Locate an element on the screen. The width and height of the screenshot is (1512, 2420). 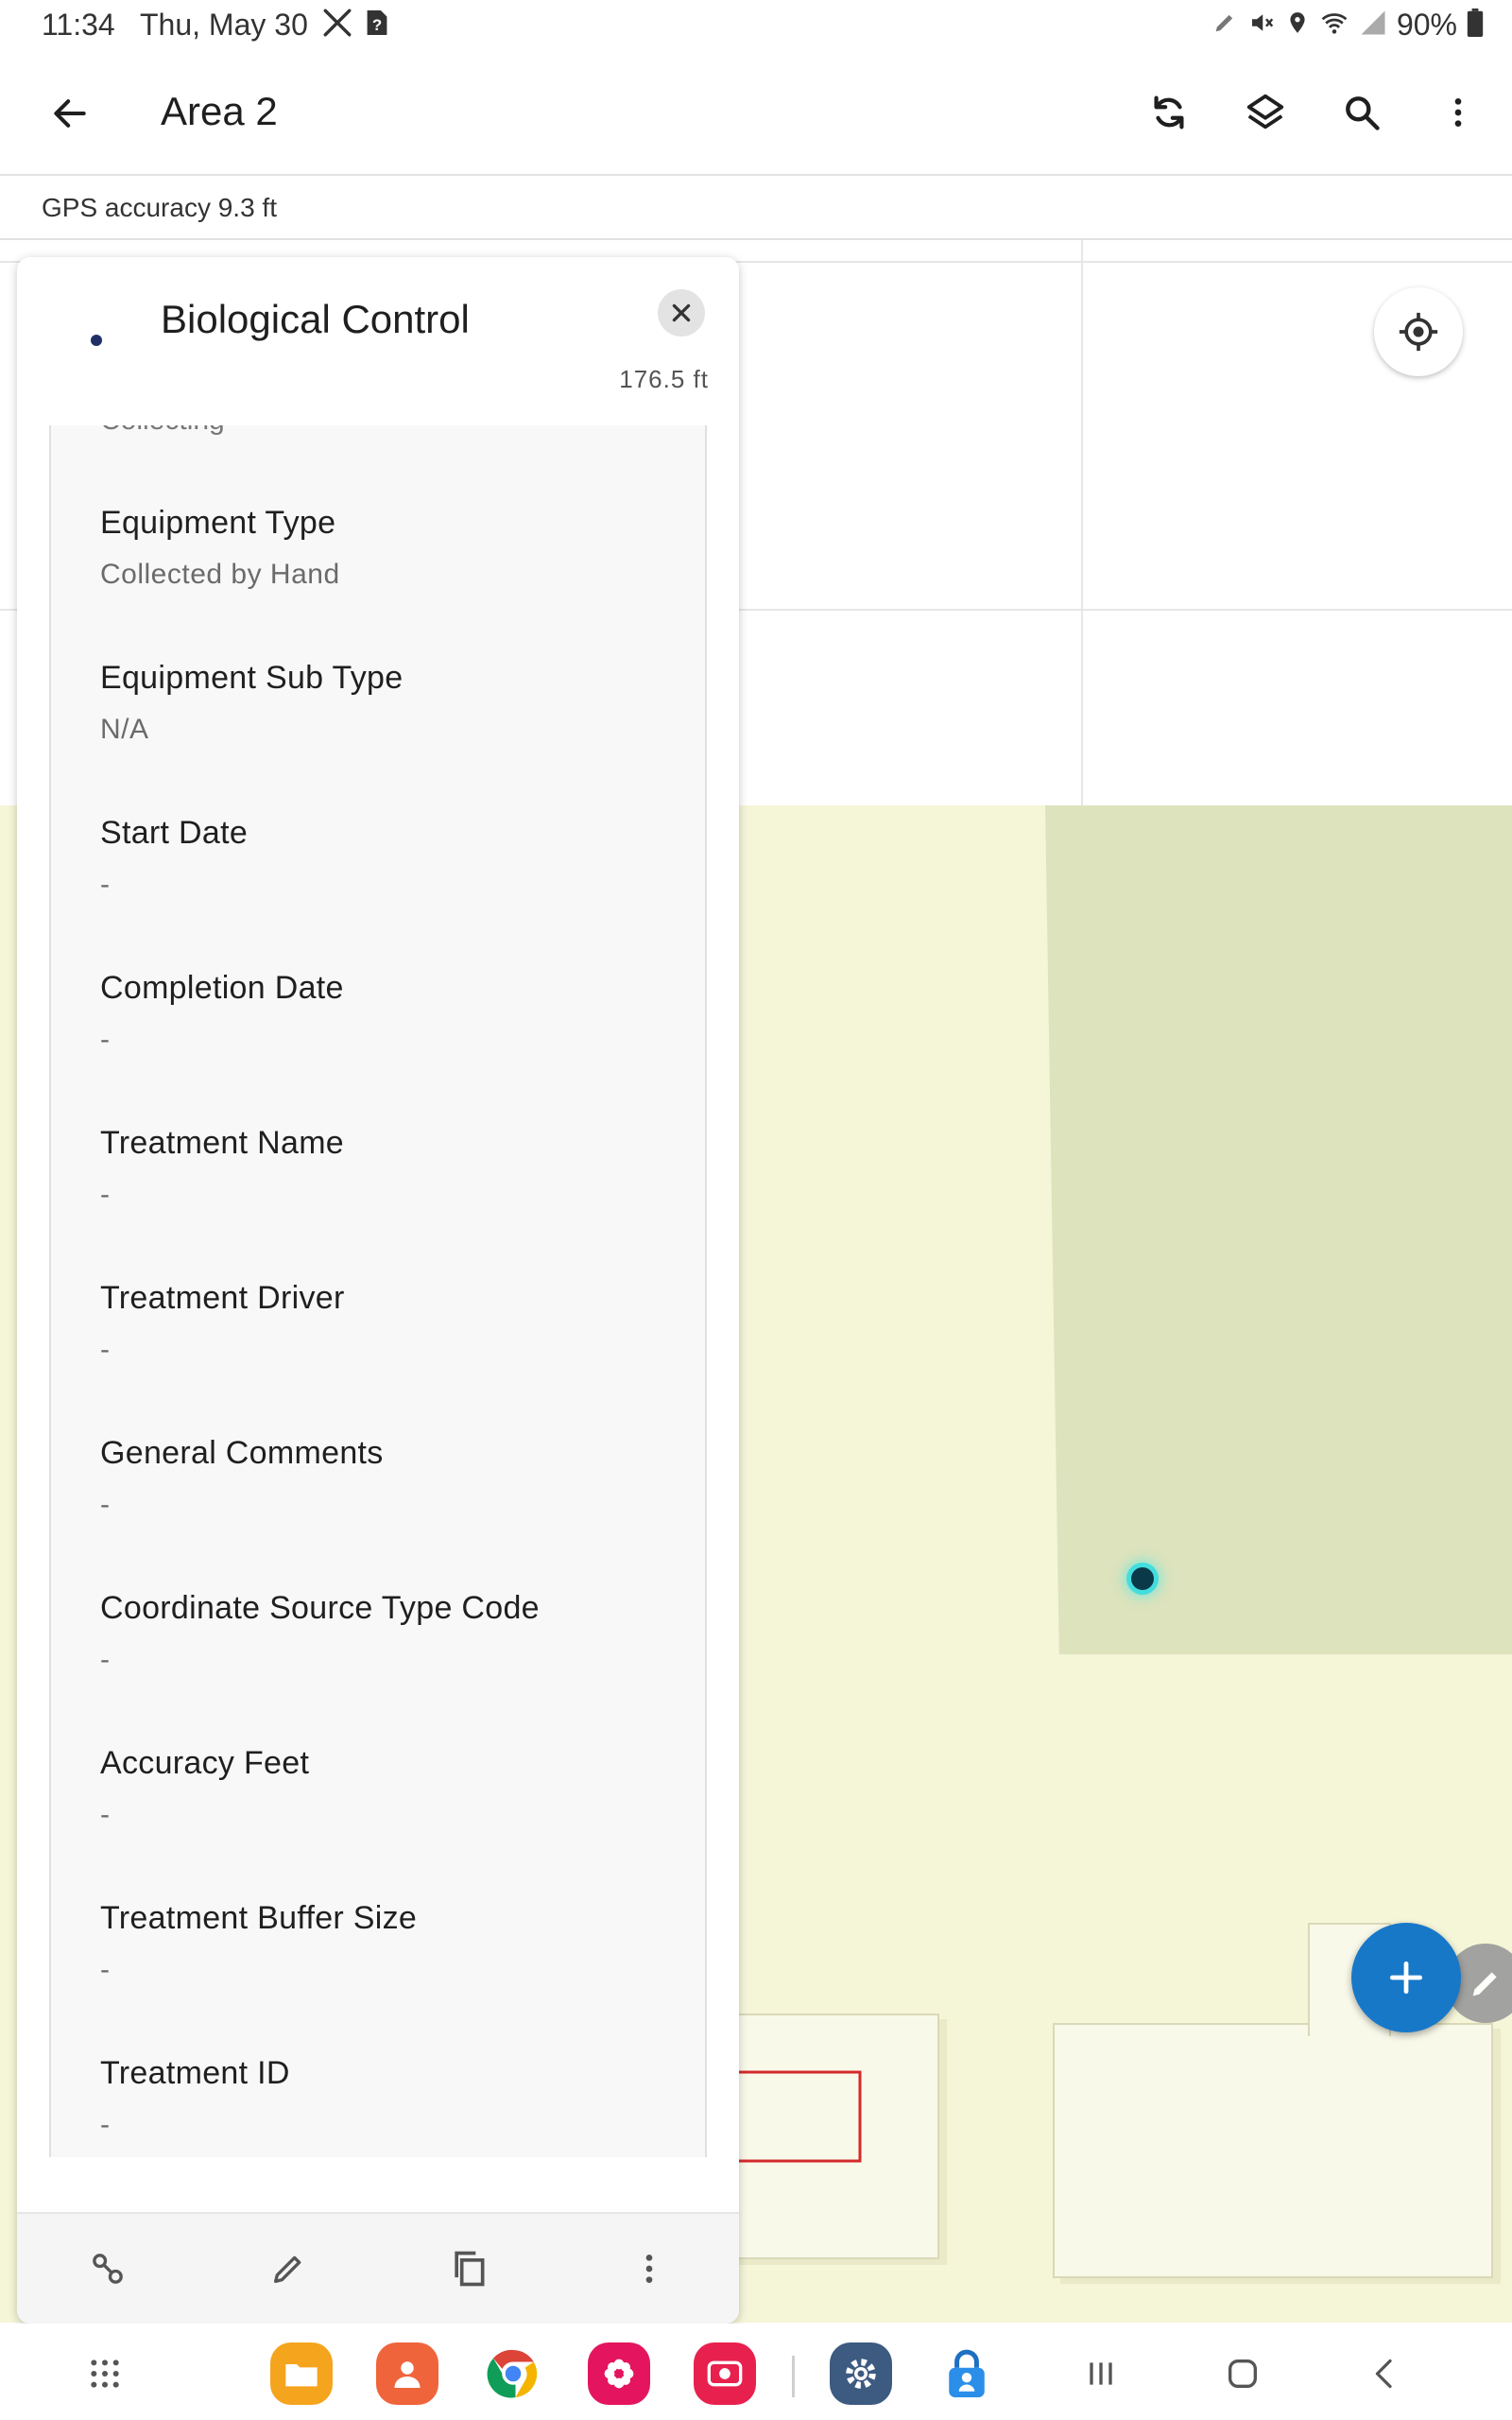
more-options-button is located at coordinates (1458, 112).